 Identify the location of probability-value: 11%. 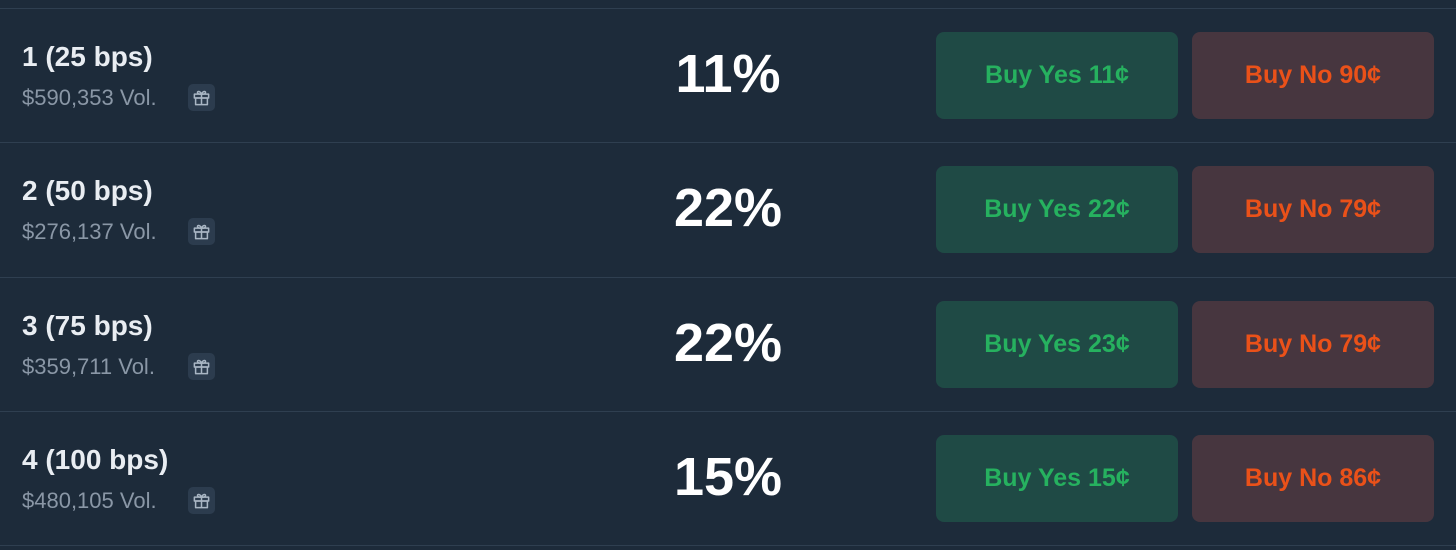
(728, 74).